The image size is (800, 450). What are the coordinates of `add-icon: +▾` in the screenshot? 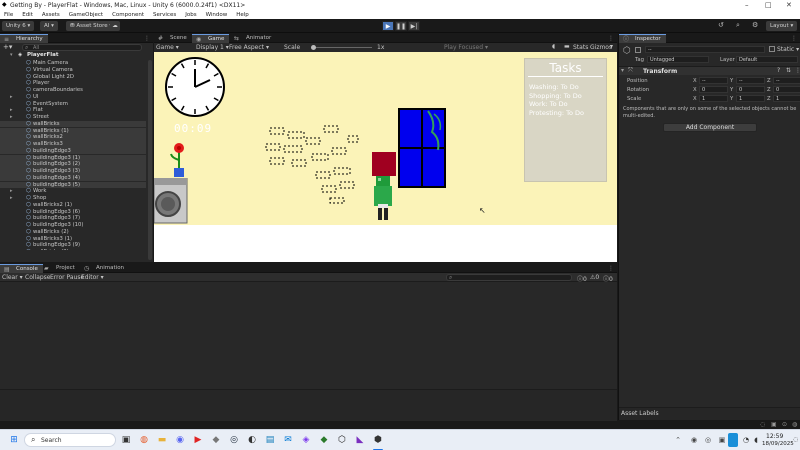 It's located at (7, 47).